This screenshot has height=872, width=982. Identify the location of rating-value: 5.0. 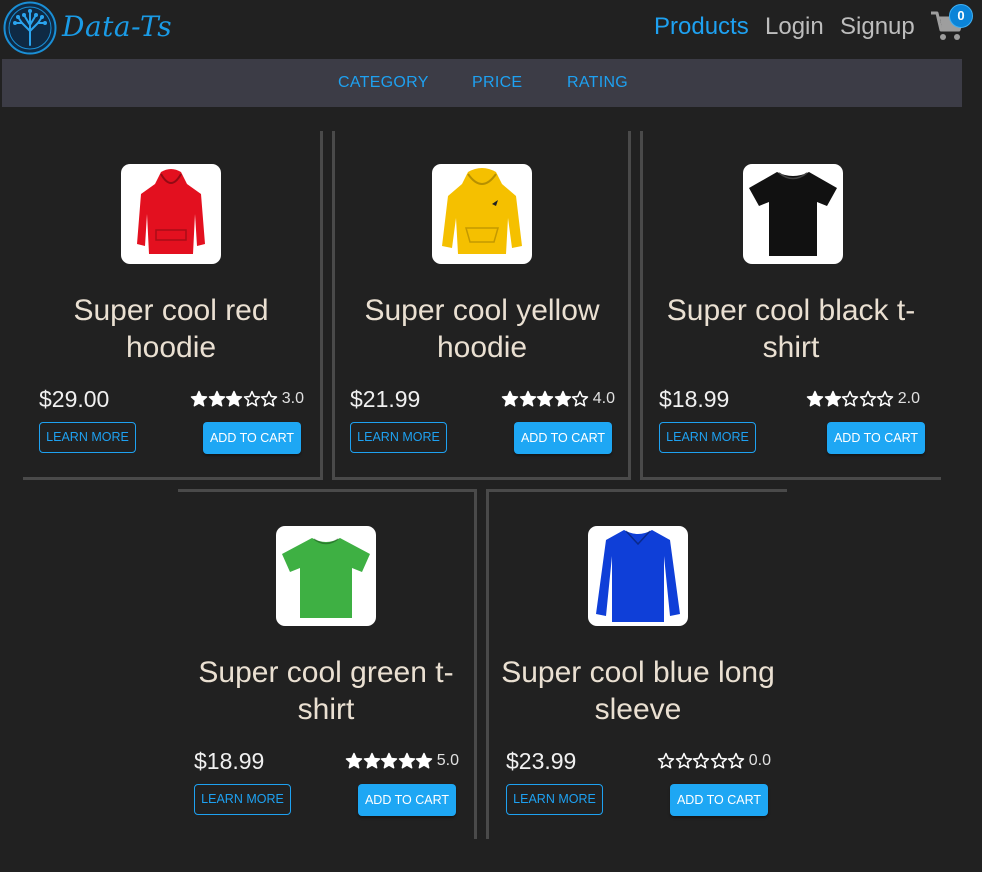
(447, 760).